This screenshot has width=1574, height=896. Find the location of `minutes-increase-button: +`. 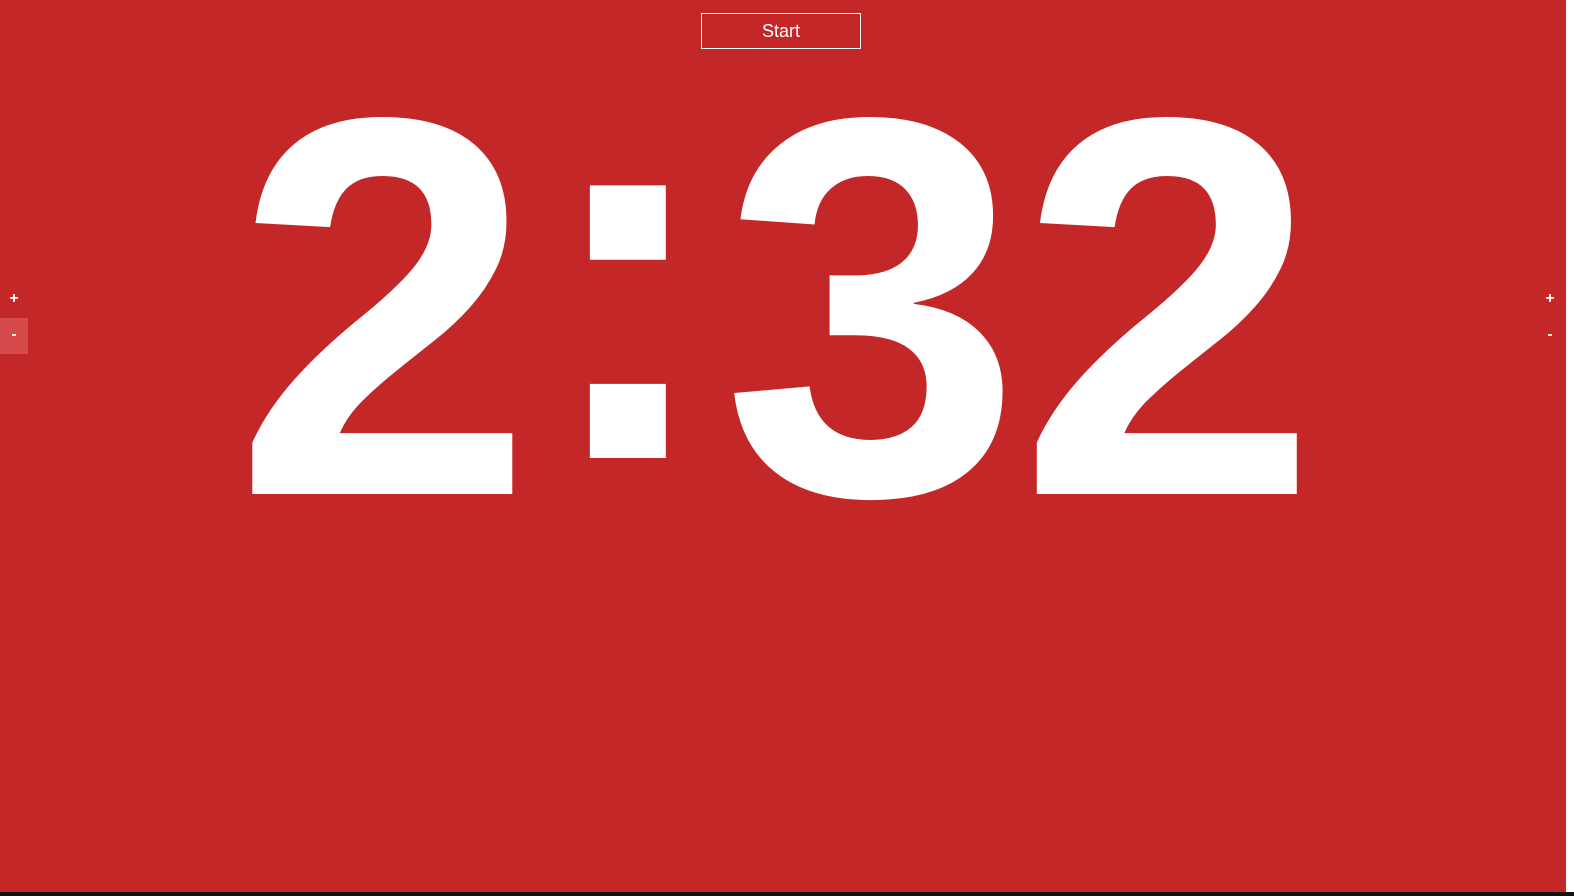

minutes-increase-button: + is located at coordinates (14, 300).